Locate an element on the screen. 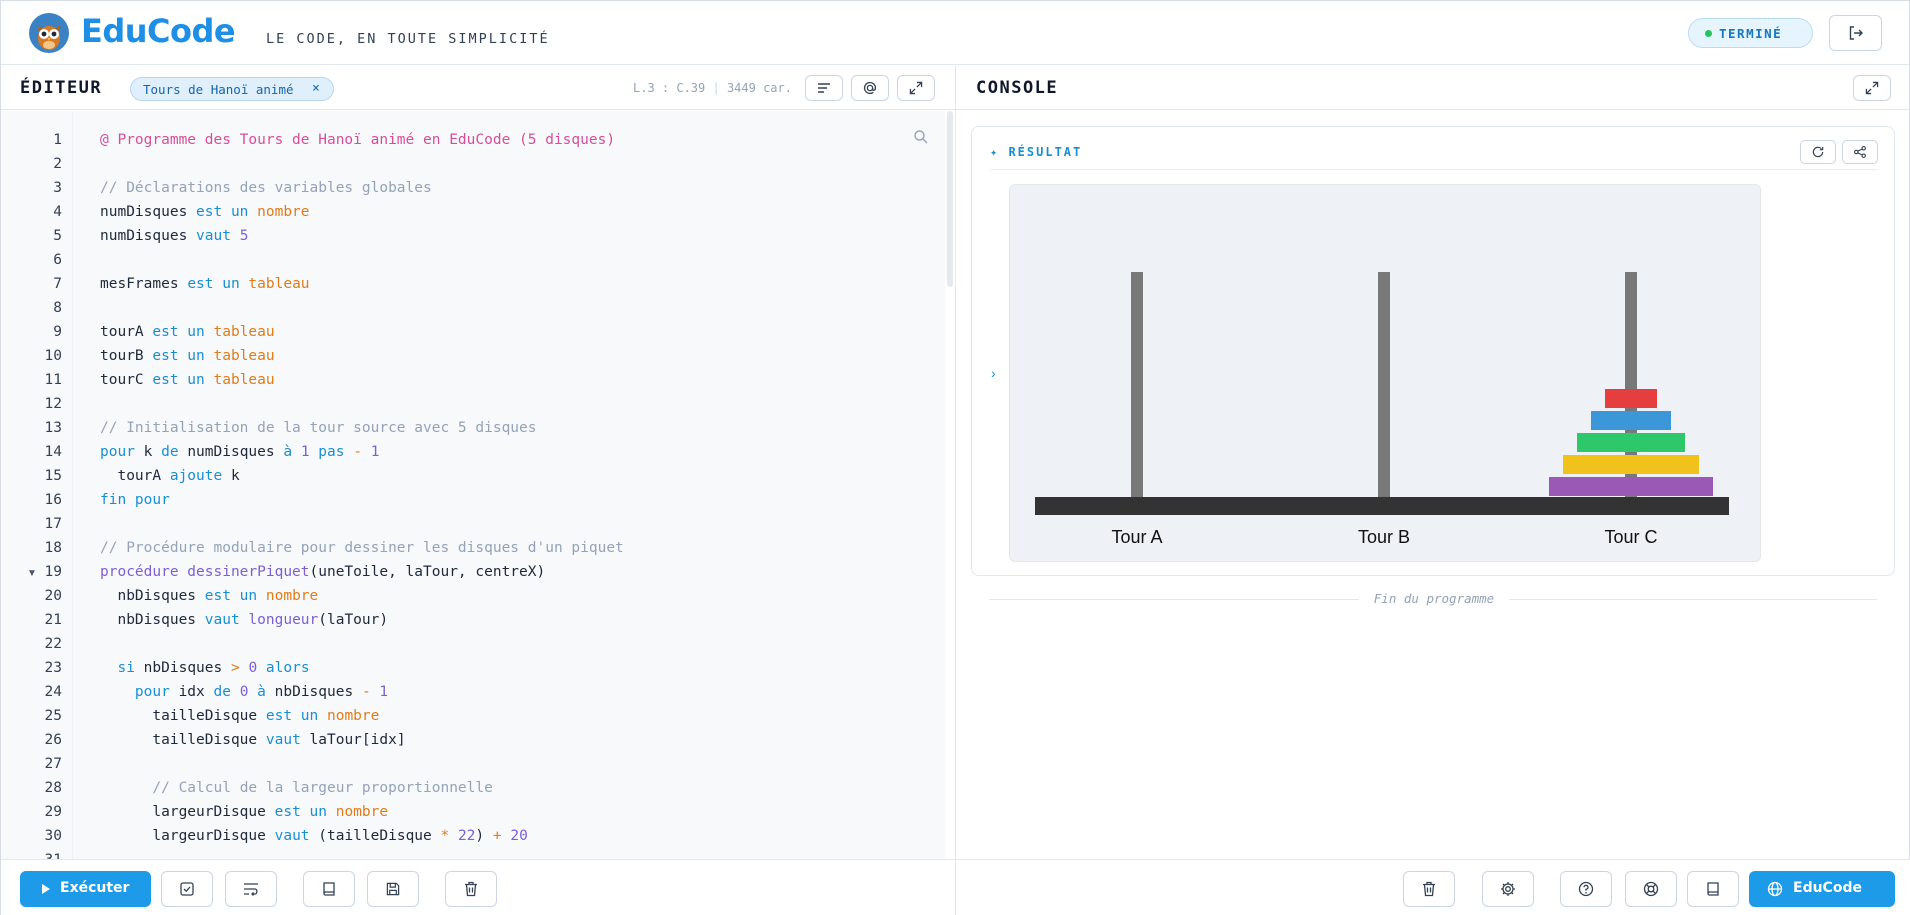 The width and height of the screenshot is (1910, 915). code-token: est un is located at coordinates (227, 212).